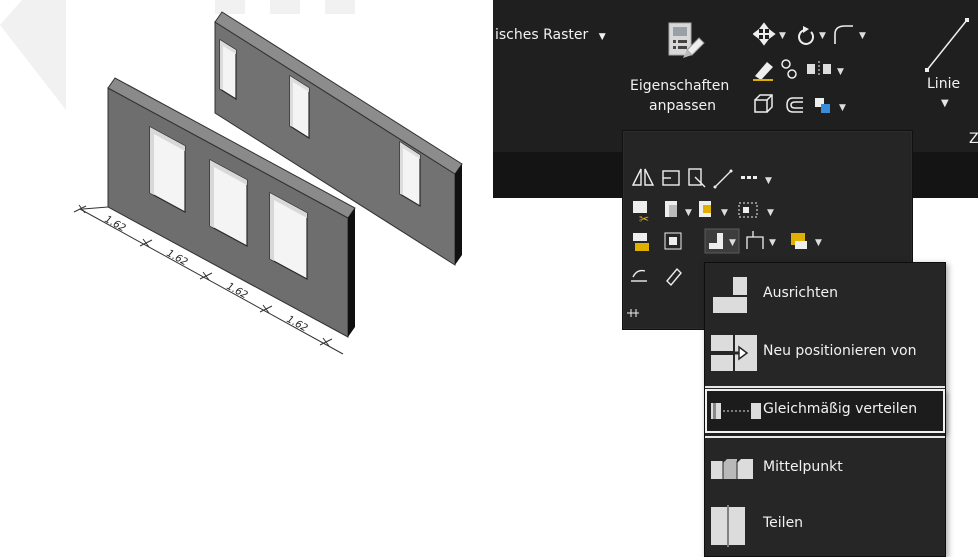  I want to click on match-properties-button: Eigenschaften anpassen, so click(687, 71).